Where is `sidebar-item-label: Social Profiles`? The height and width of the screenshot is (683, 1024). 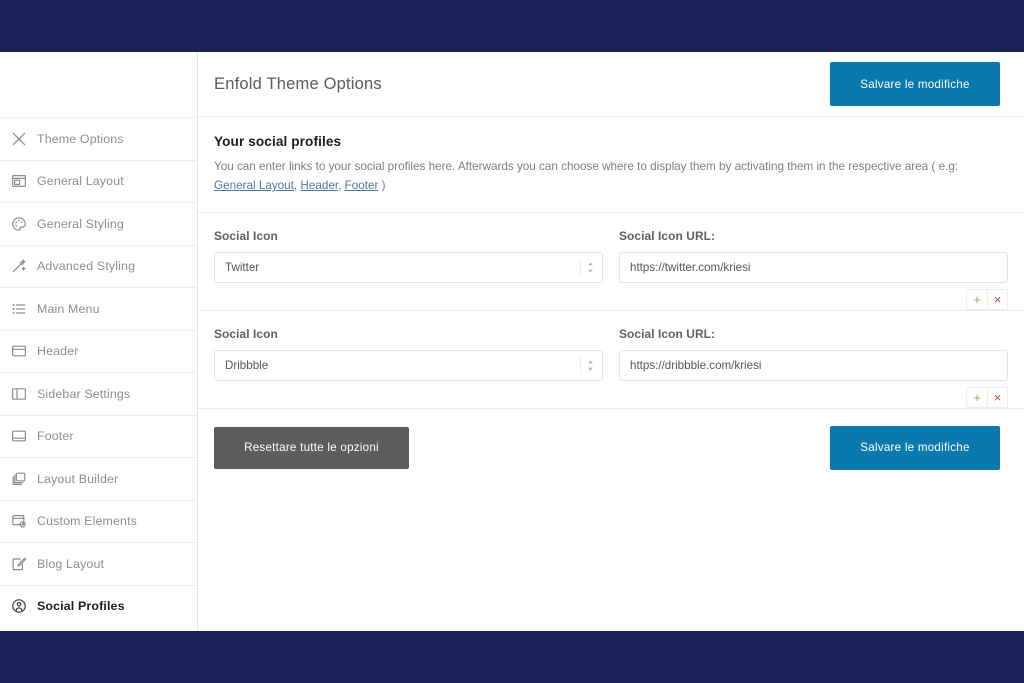 sidebar-item-label: Social Profiles is located at coordinates (81, 606).